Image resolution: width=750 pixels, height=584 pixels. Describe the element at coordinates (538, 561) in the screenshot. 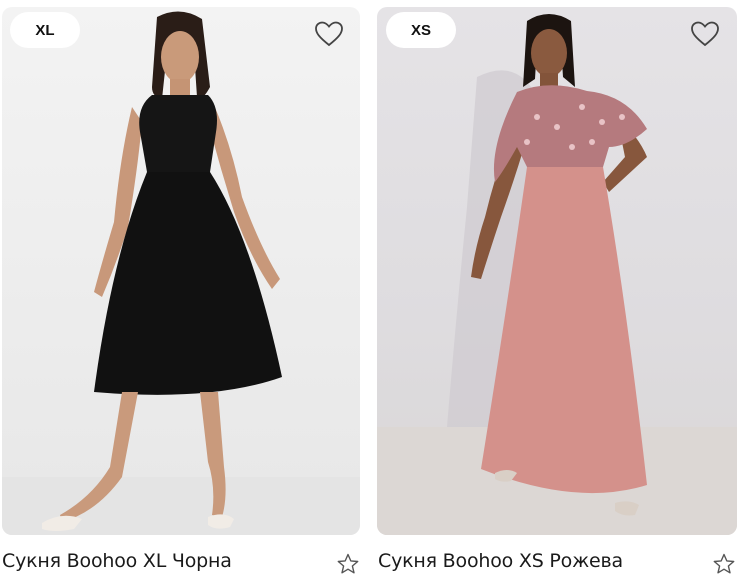

I see `product-title: Сукня Boohoo XS Рожева` at that location.